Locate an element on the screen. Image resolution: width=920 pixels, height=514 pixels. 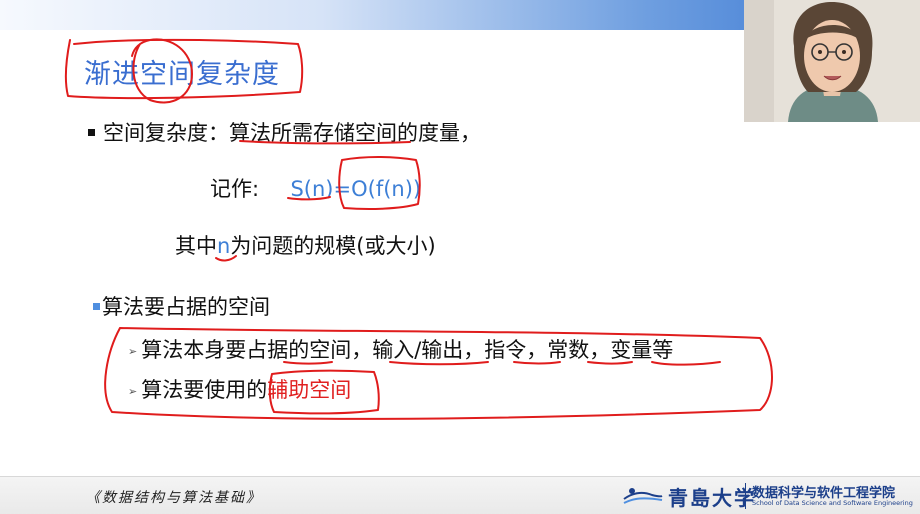
bullet-definition: 算法所需存储空间的度量， is located at coordinates (355, 133).